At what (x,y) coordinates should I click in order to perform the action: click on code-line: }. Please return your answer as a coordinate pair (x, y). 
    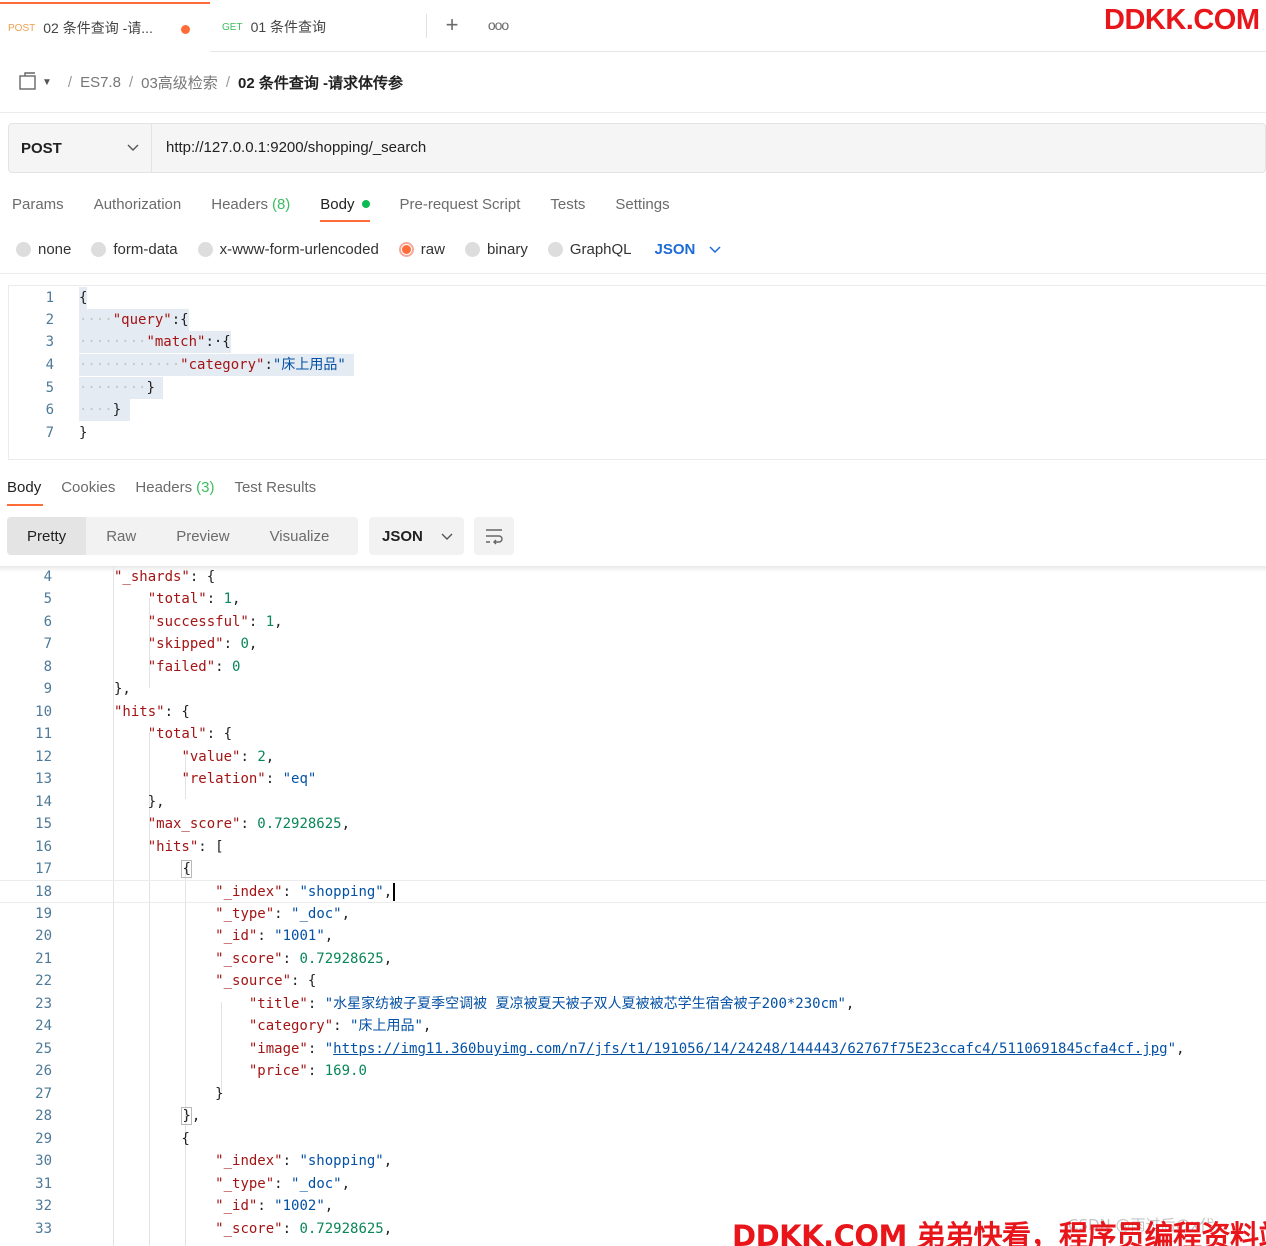
    Looking at the image, I should click on (83, 433).